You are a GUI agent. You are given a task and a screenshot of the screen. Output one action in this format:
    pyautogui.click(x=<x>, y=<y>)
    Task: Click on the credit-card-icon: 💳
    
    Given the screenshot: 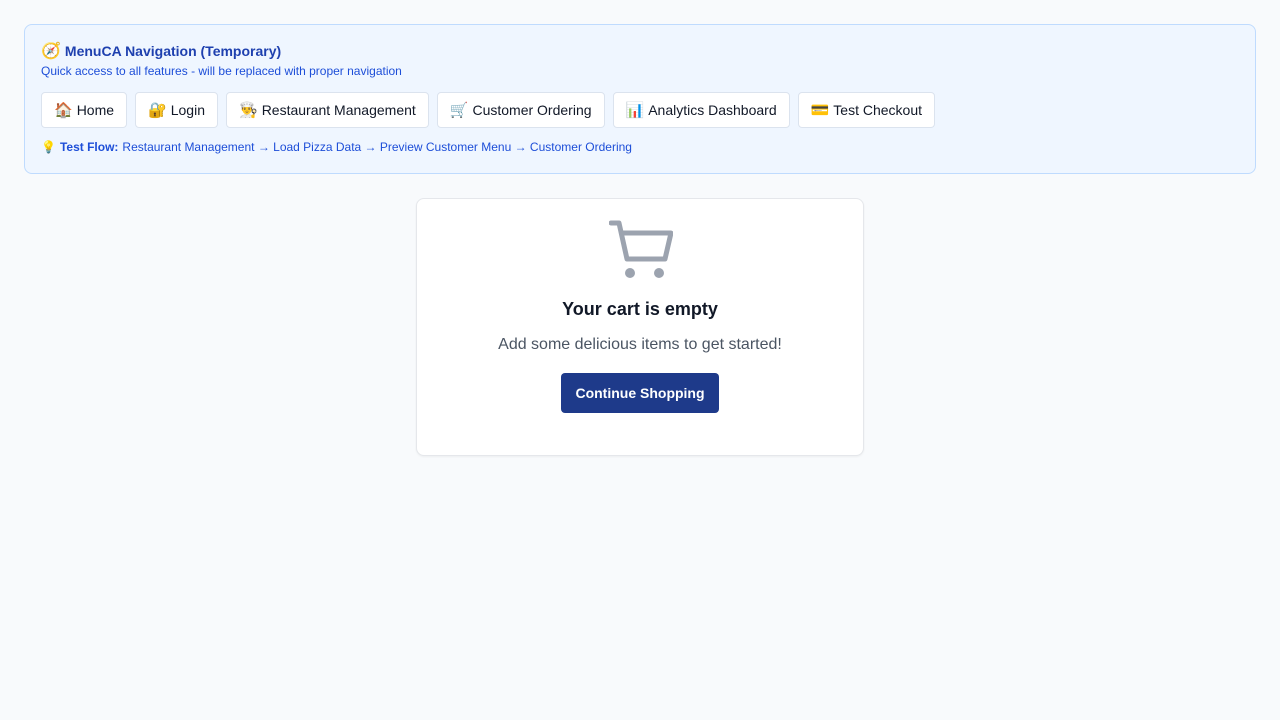 What is the action you would take?
    pyautogui.click(x=820, y=110)
    